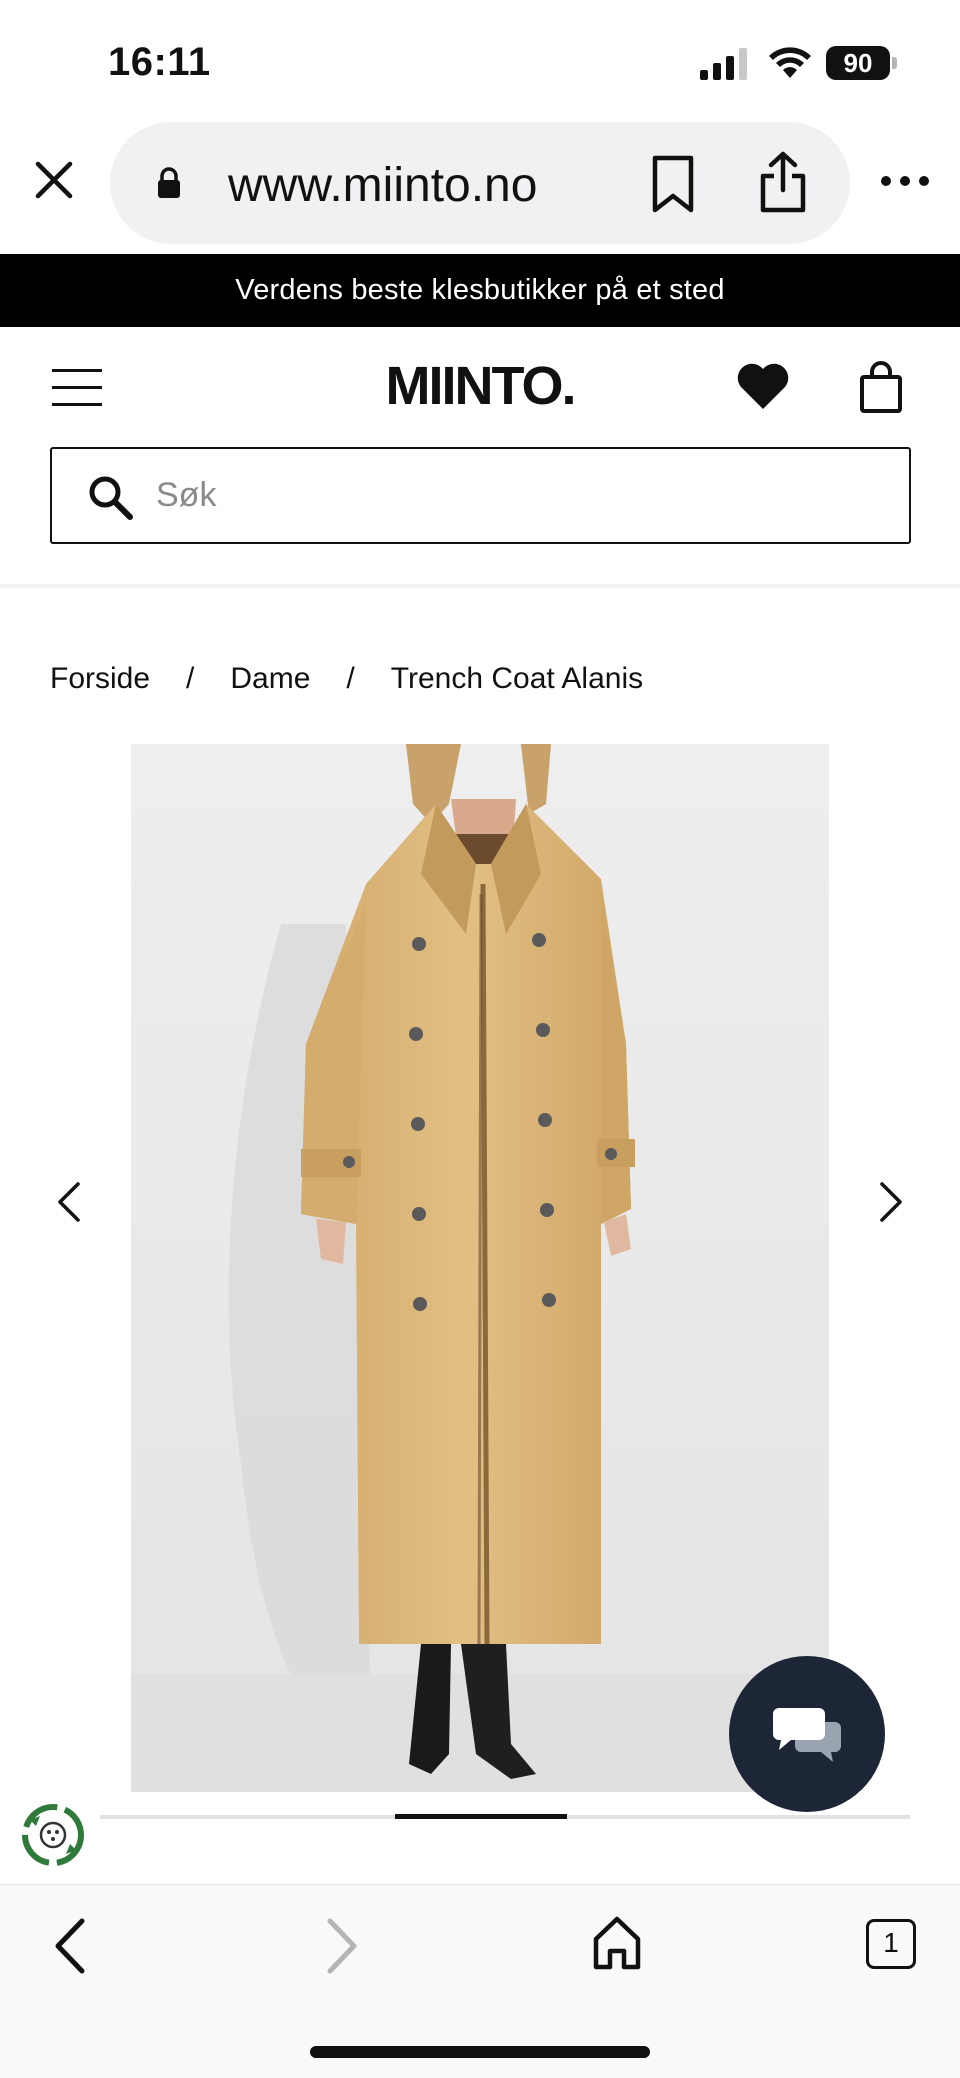  What do you see at coordinates (763, 386) in the screenshot?
I see `heart-icon` at bounding box center [763, 386].